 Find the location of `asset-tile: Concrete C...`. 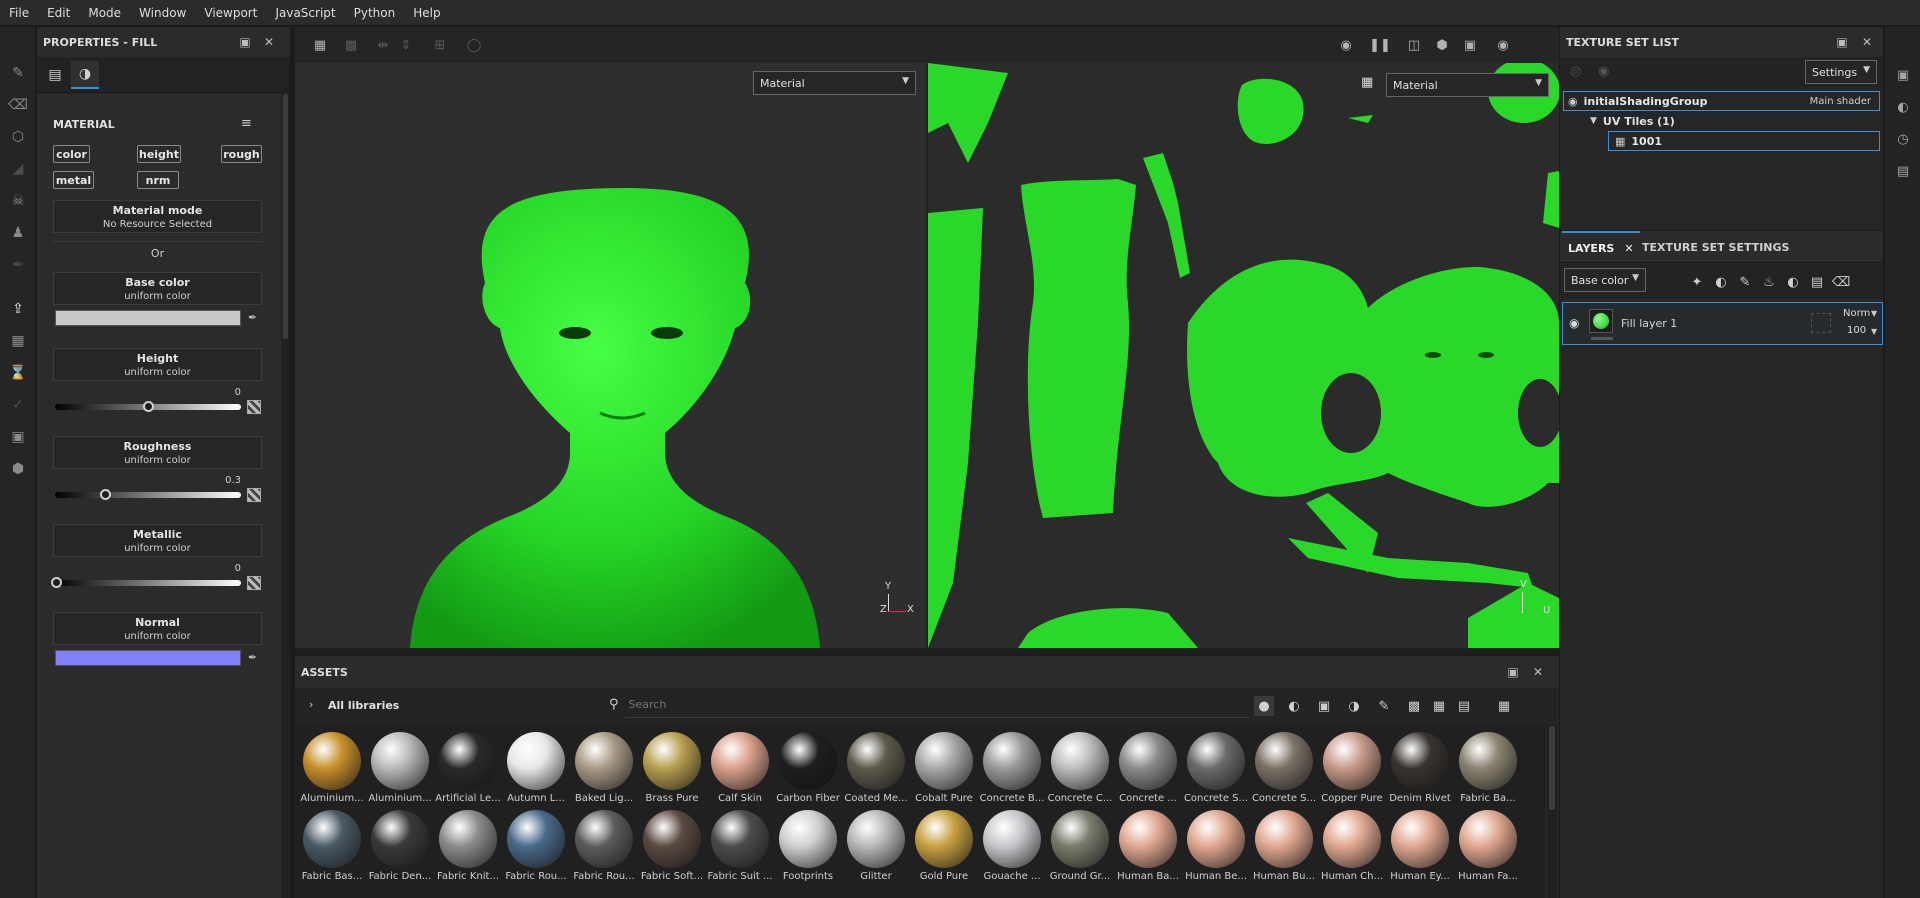

asset-tile: Concrete C... is located at coordinates (1080, 769).